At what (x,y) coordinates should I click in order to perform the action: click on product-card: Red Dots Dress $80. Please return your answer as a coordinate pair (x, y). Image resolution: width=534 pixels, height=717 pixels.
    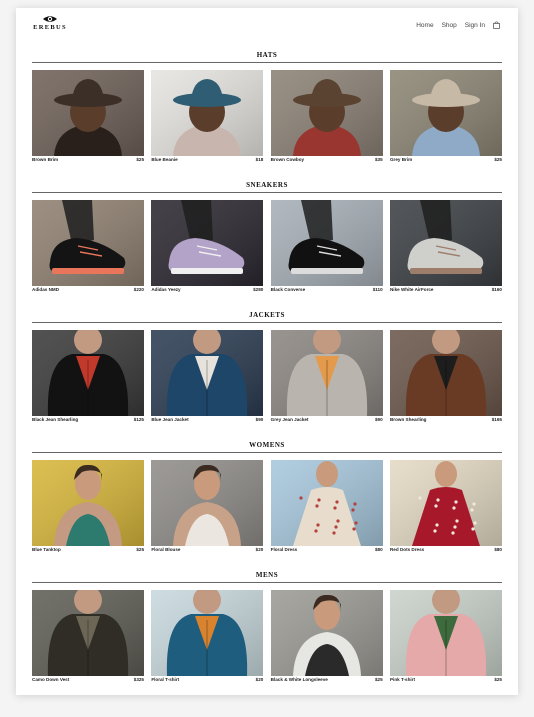
    Looking at the image, I should click on (445, 506).